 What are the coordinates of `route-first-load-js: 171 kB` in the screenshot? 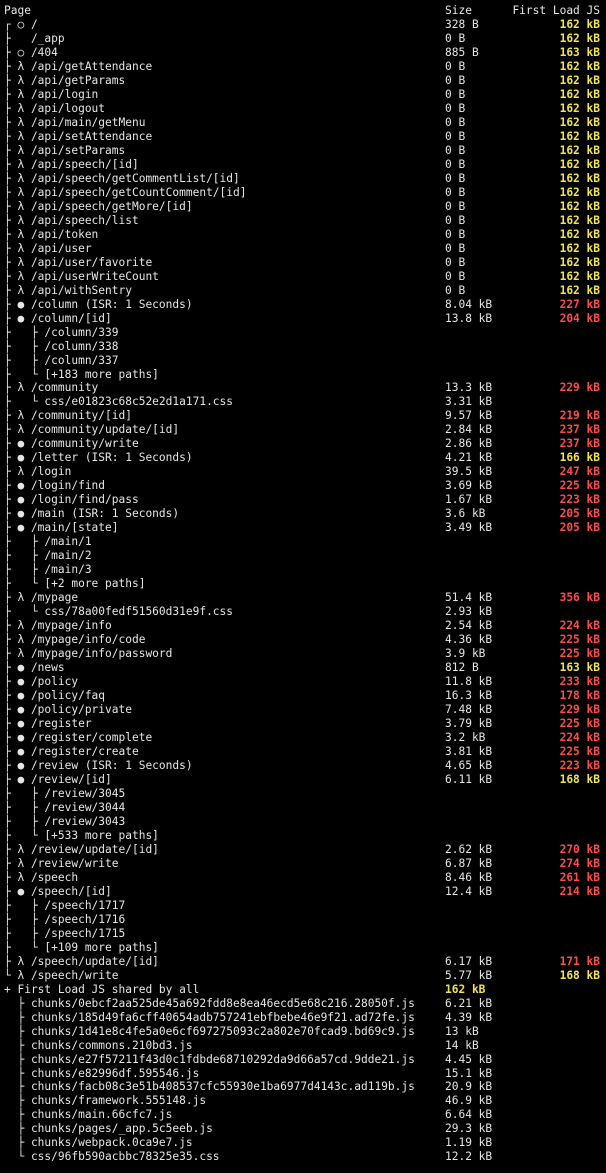 It's located at (579, 961).